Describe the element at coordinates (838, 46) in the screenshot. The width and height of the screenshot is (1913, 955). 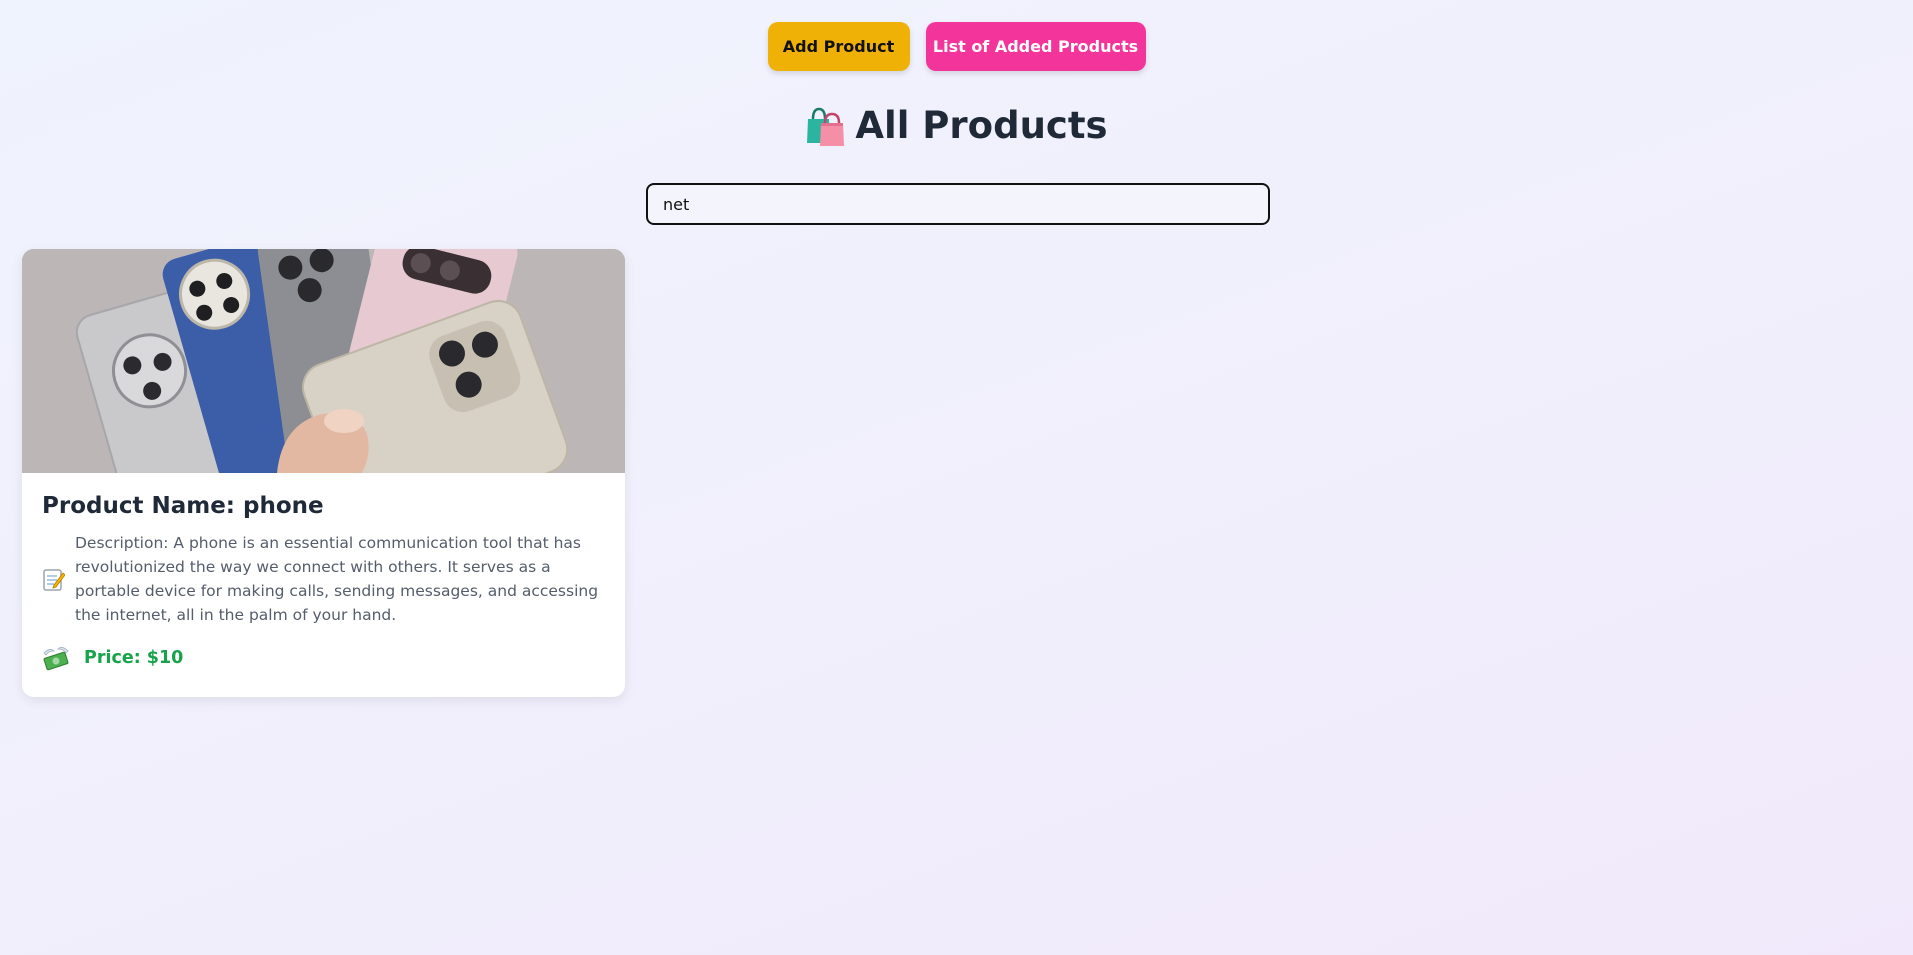
I see `add-product-button: Add Product` at that location.